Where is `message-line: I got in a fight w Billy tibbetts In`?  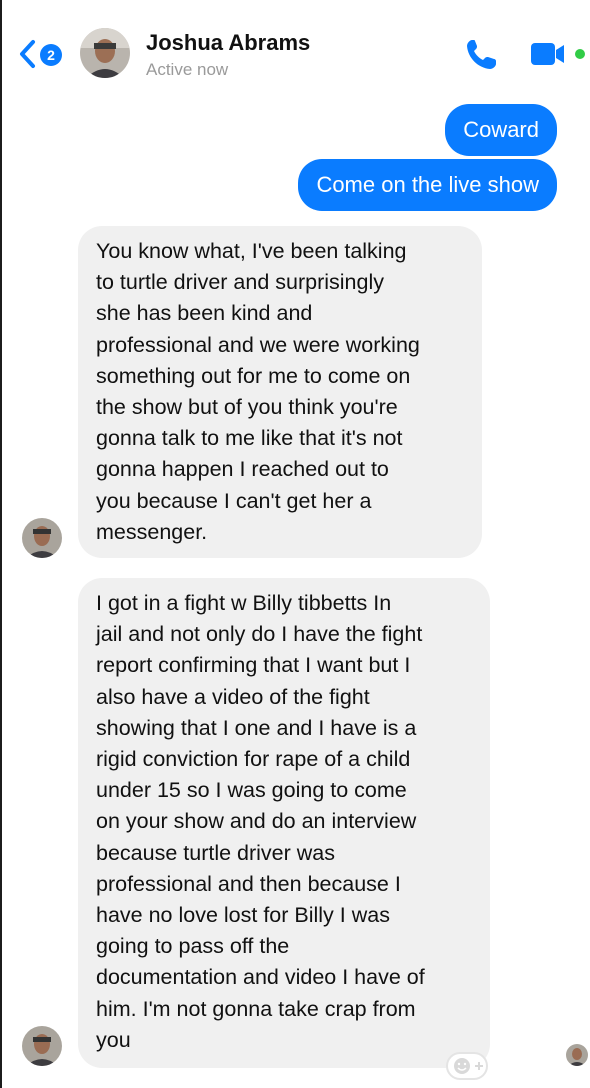 message-line: I got in a fight w Billy tibbetts In is located at coordinates (244, 603).